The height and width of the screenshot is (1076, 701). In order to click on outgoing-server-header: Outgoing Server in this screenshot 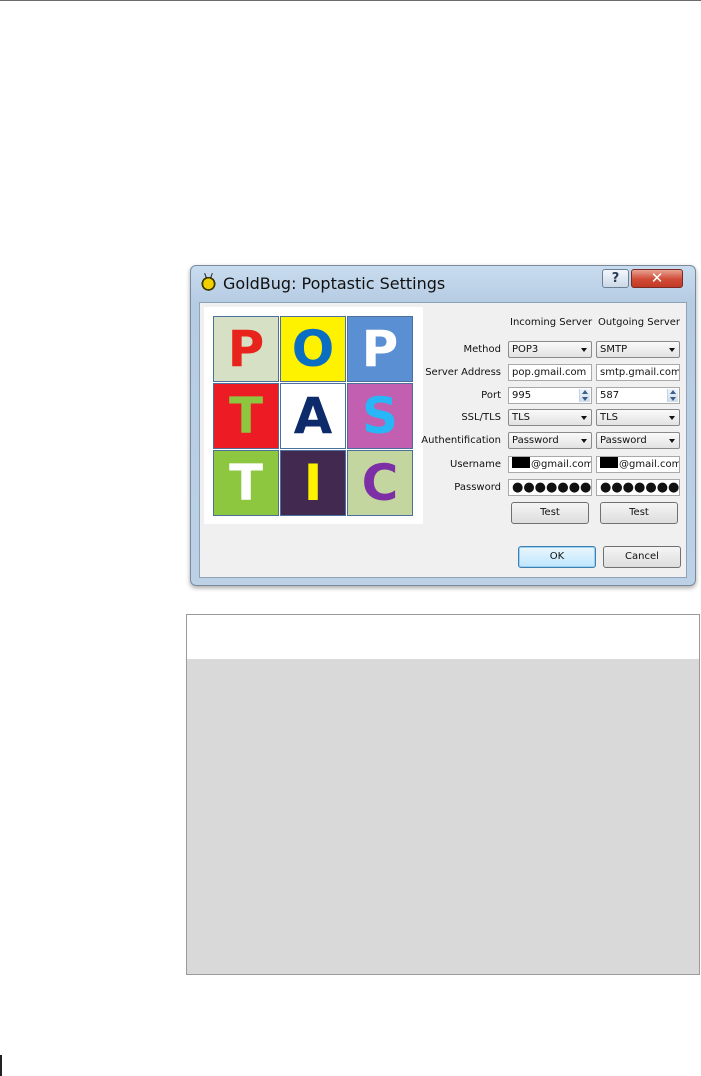, I will do `click(639, 322)`.